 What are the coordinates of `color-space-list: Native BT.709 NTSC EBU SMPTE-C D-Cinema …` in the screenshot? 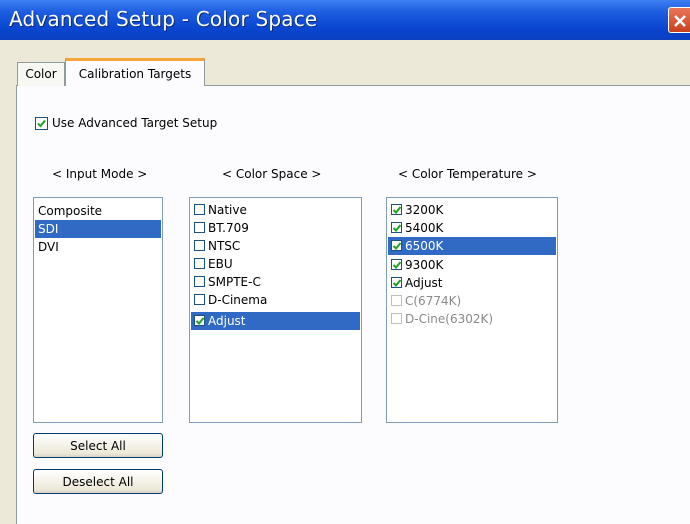 It's located at (275, 310).